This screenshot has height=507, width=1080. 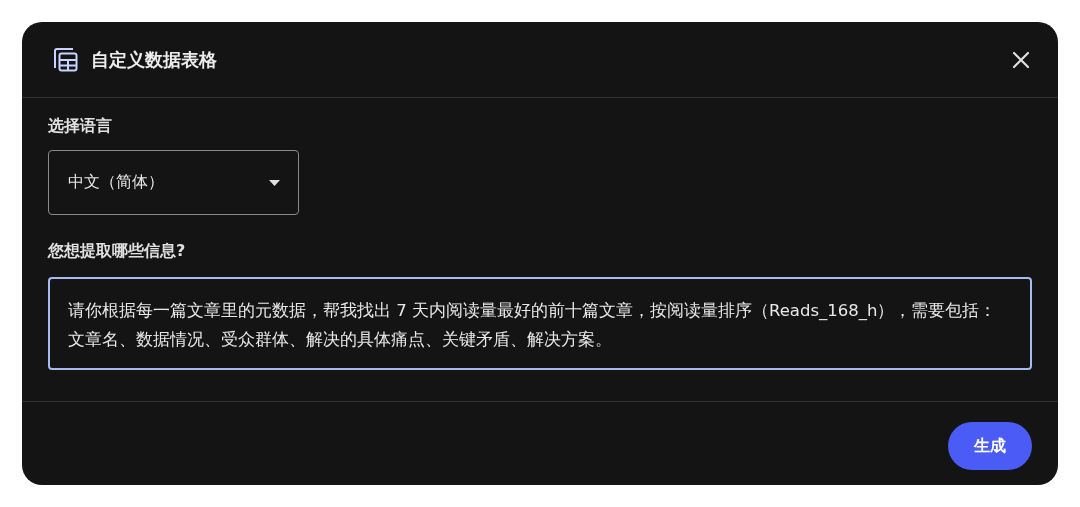 I want to click on close-icon, so click(x=1021, y=59).